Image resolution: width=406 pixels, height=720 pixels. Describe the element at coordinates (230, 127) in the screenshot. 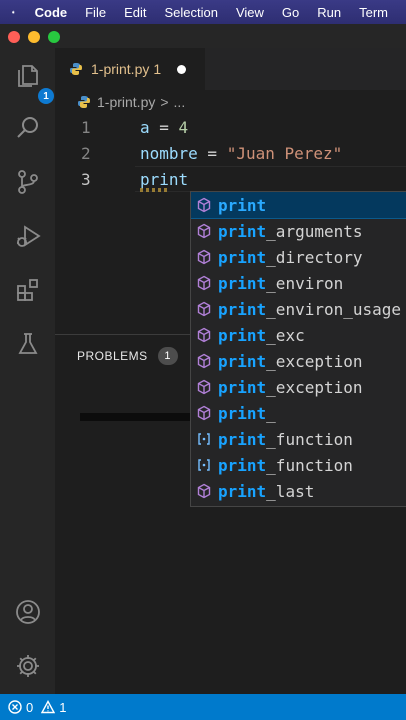

I see `code-line: 1 a = 4` at that location.